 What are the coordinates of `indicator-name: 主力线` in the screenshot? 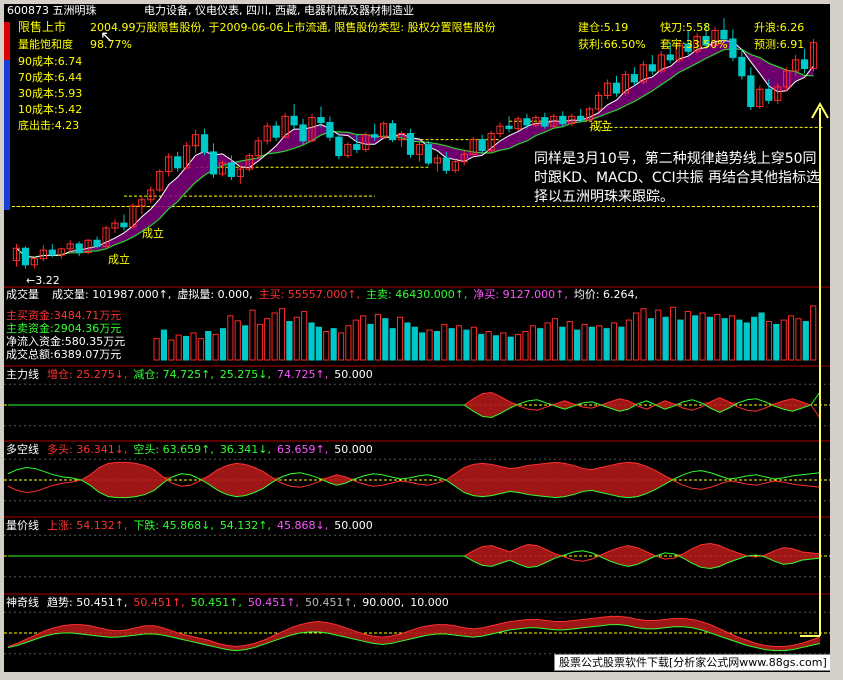 It's located at (22, 374).